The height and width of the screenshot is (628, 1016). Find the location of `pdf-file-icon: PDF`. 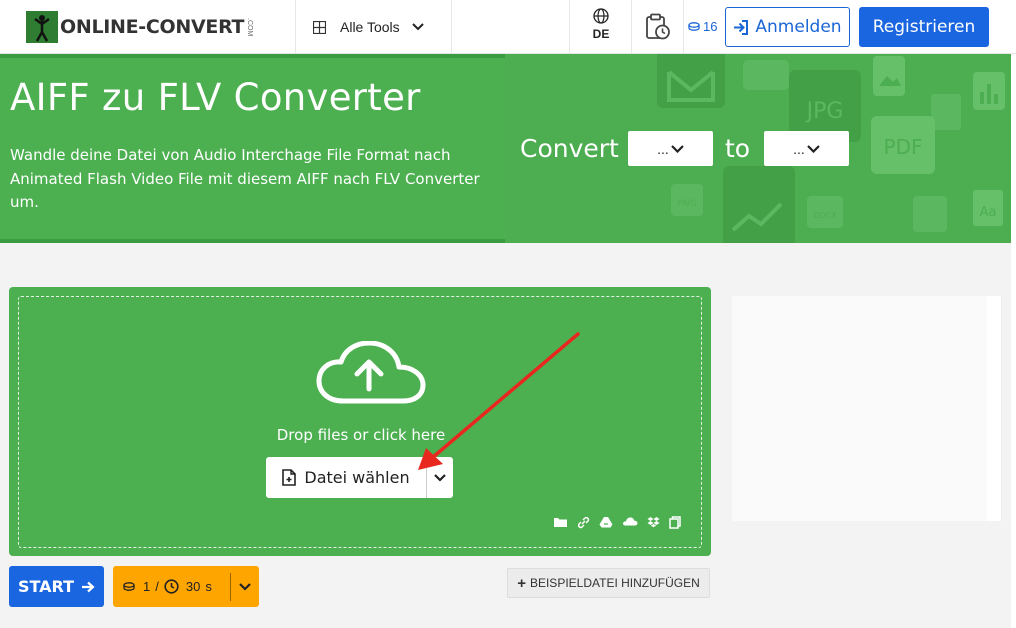

pdf-file-icon: PDF is located at coordinates (903, 145).